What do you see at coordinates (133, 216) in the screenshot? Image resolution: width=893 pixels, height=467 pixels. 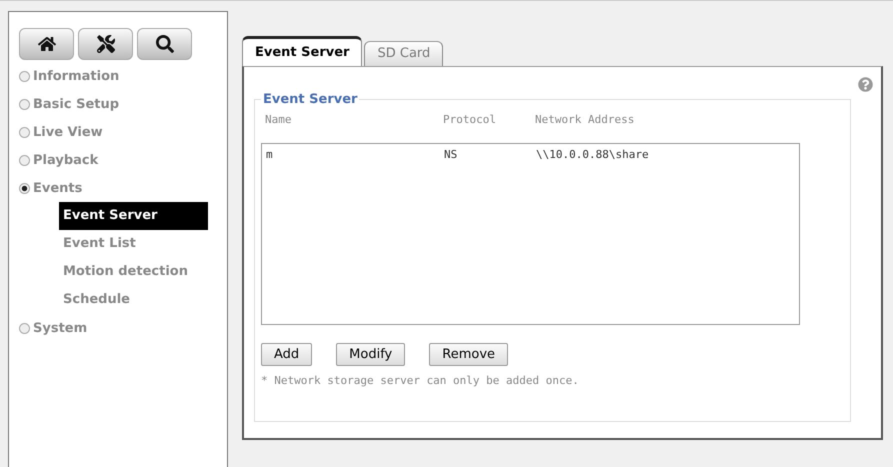 I see `nav-subitem: Event Server` at bounding box center [133, 216].